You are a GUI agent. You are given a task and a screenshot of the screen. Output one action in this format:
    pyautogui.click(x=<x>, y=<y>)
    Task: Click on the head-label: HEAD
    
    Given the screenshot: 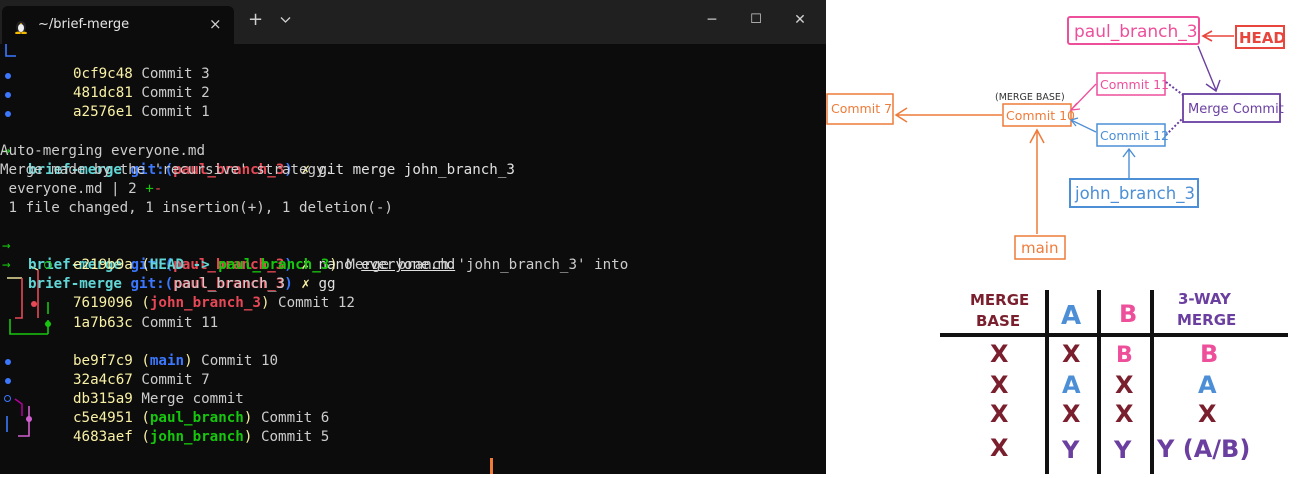 What is the action you would take?
    pyautogui.click(x=1262, y=38)
    